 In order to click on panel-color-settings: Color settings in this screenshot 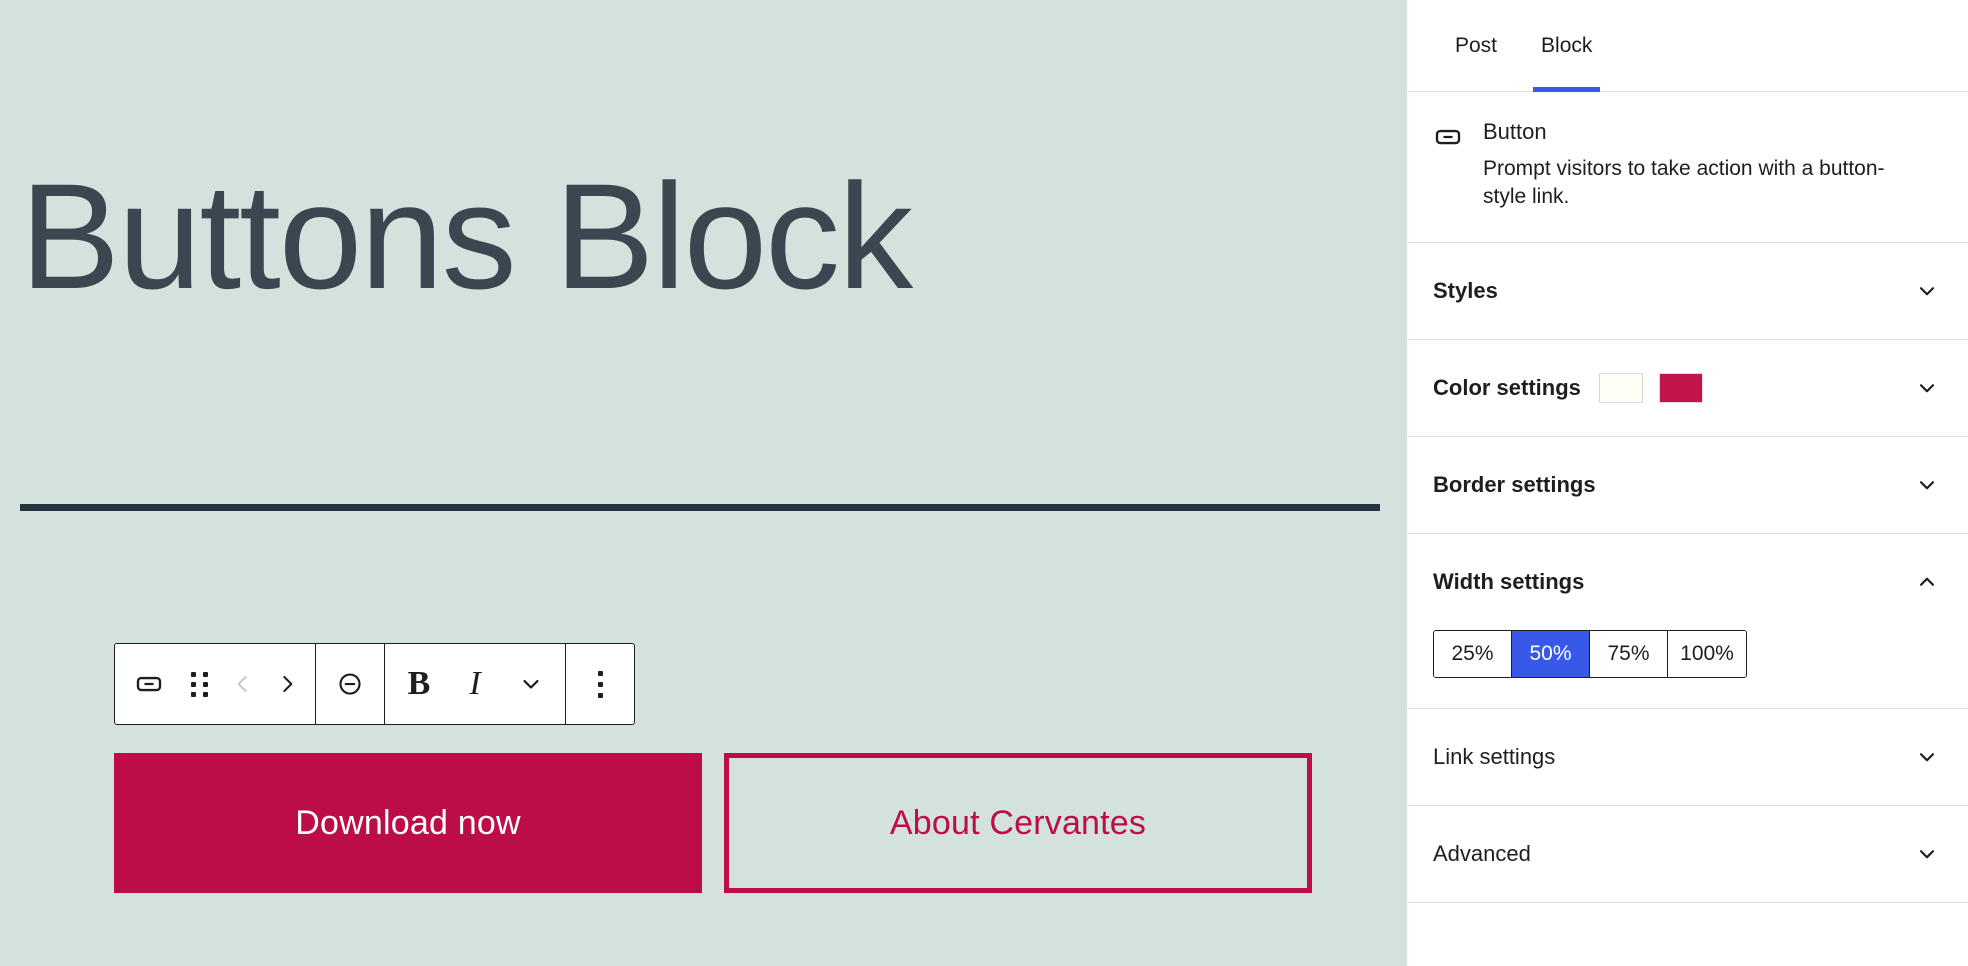, I will do `click(1687, 389)`.